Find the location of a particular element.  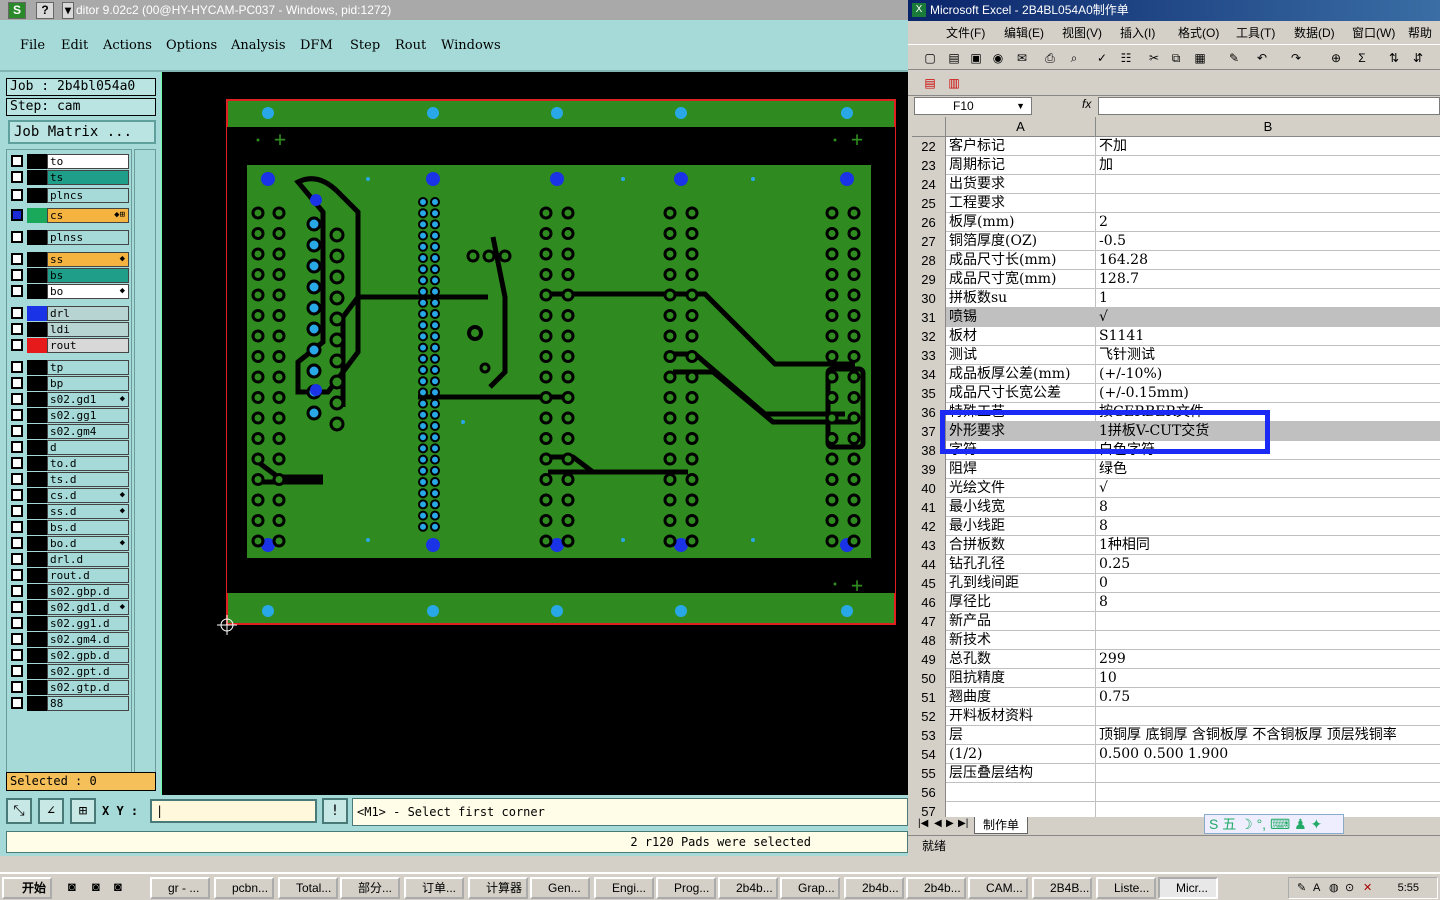

ime-toolbar: S 五 ☽ °, ⌨ ♟ ✦ is located at coordinates (1274, 824).